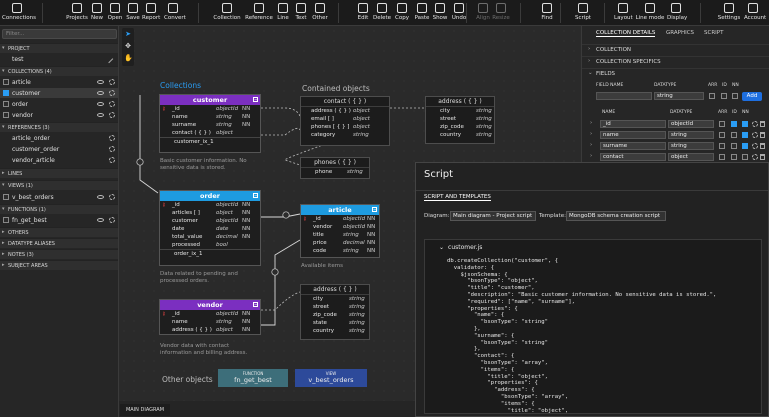  I want to click on tab-script-templates: SCRIPT AND TEMPLATES, so click(457, 197).